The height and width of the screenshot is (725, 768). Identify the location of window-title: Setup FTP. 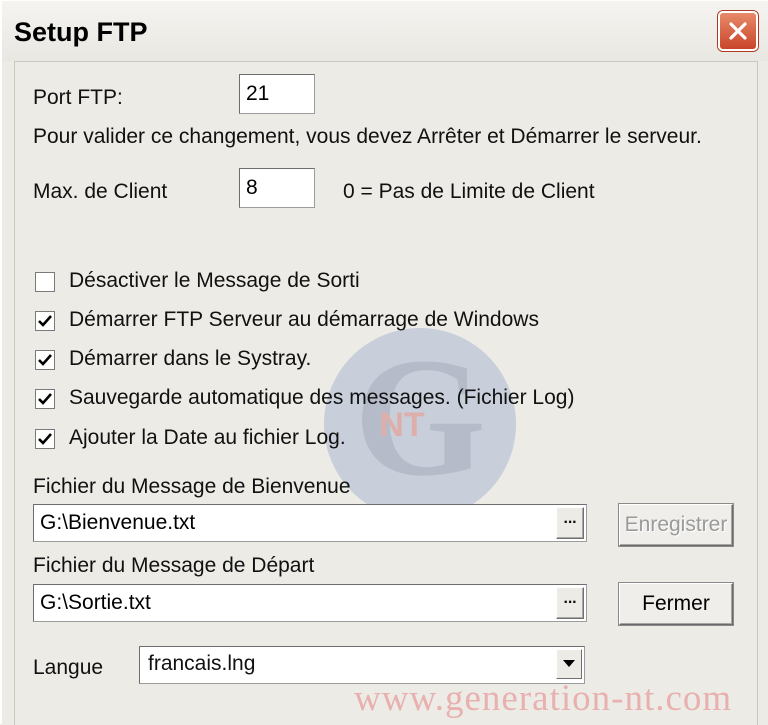
(81, 32).